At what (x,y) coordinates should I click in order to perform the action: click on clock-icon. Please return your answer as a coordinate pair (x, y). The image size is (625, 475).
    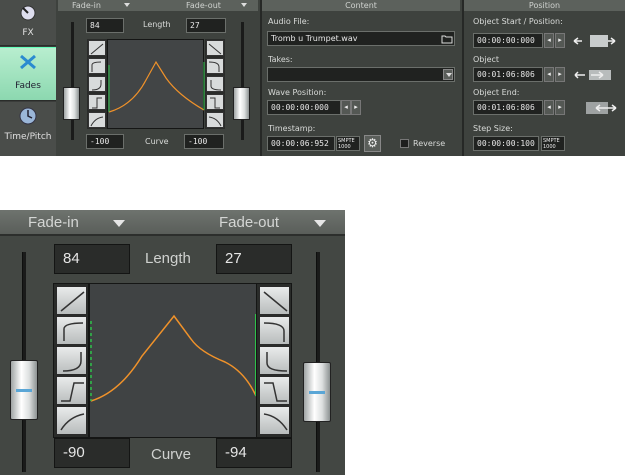
    Looking at the image, I should click on (28, 116).